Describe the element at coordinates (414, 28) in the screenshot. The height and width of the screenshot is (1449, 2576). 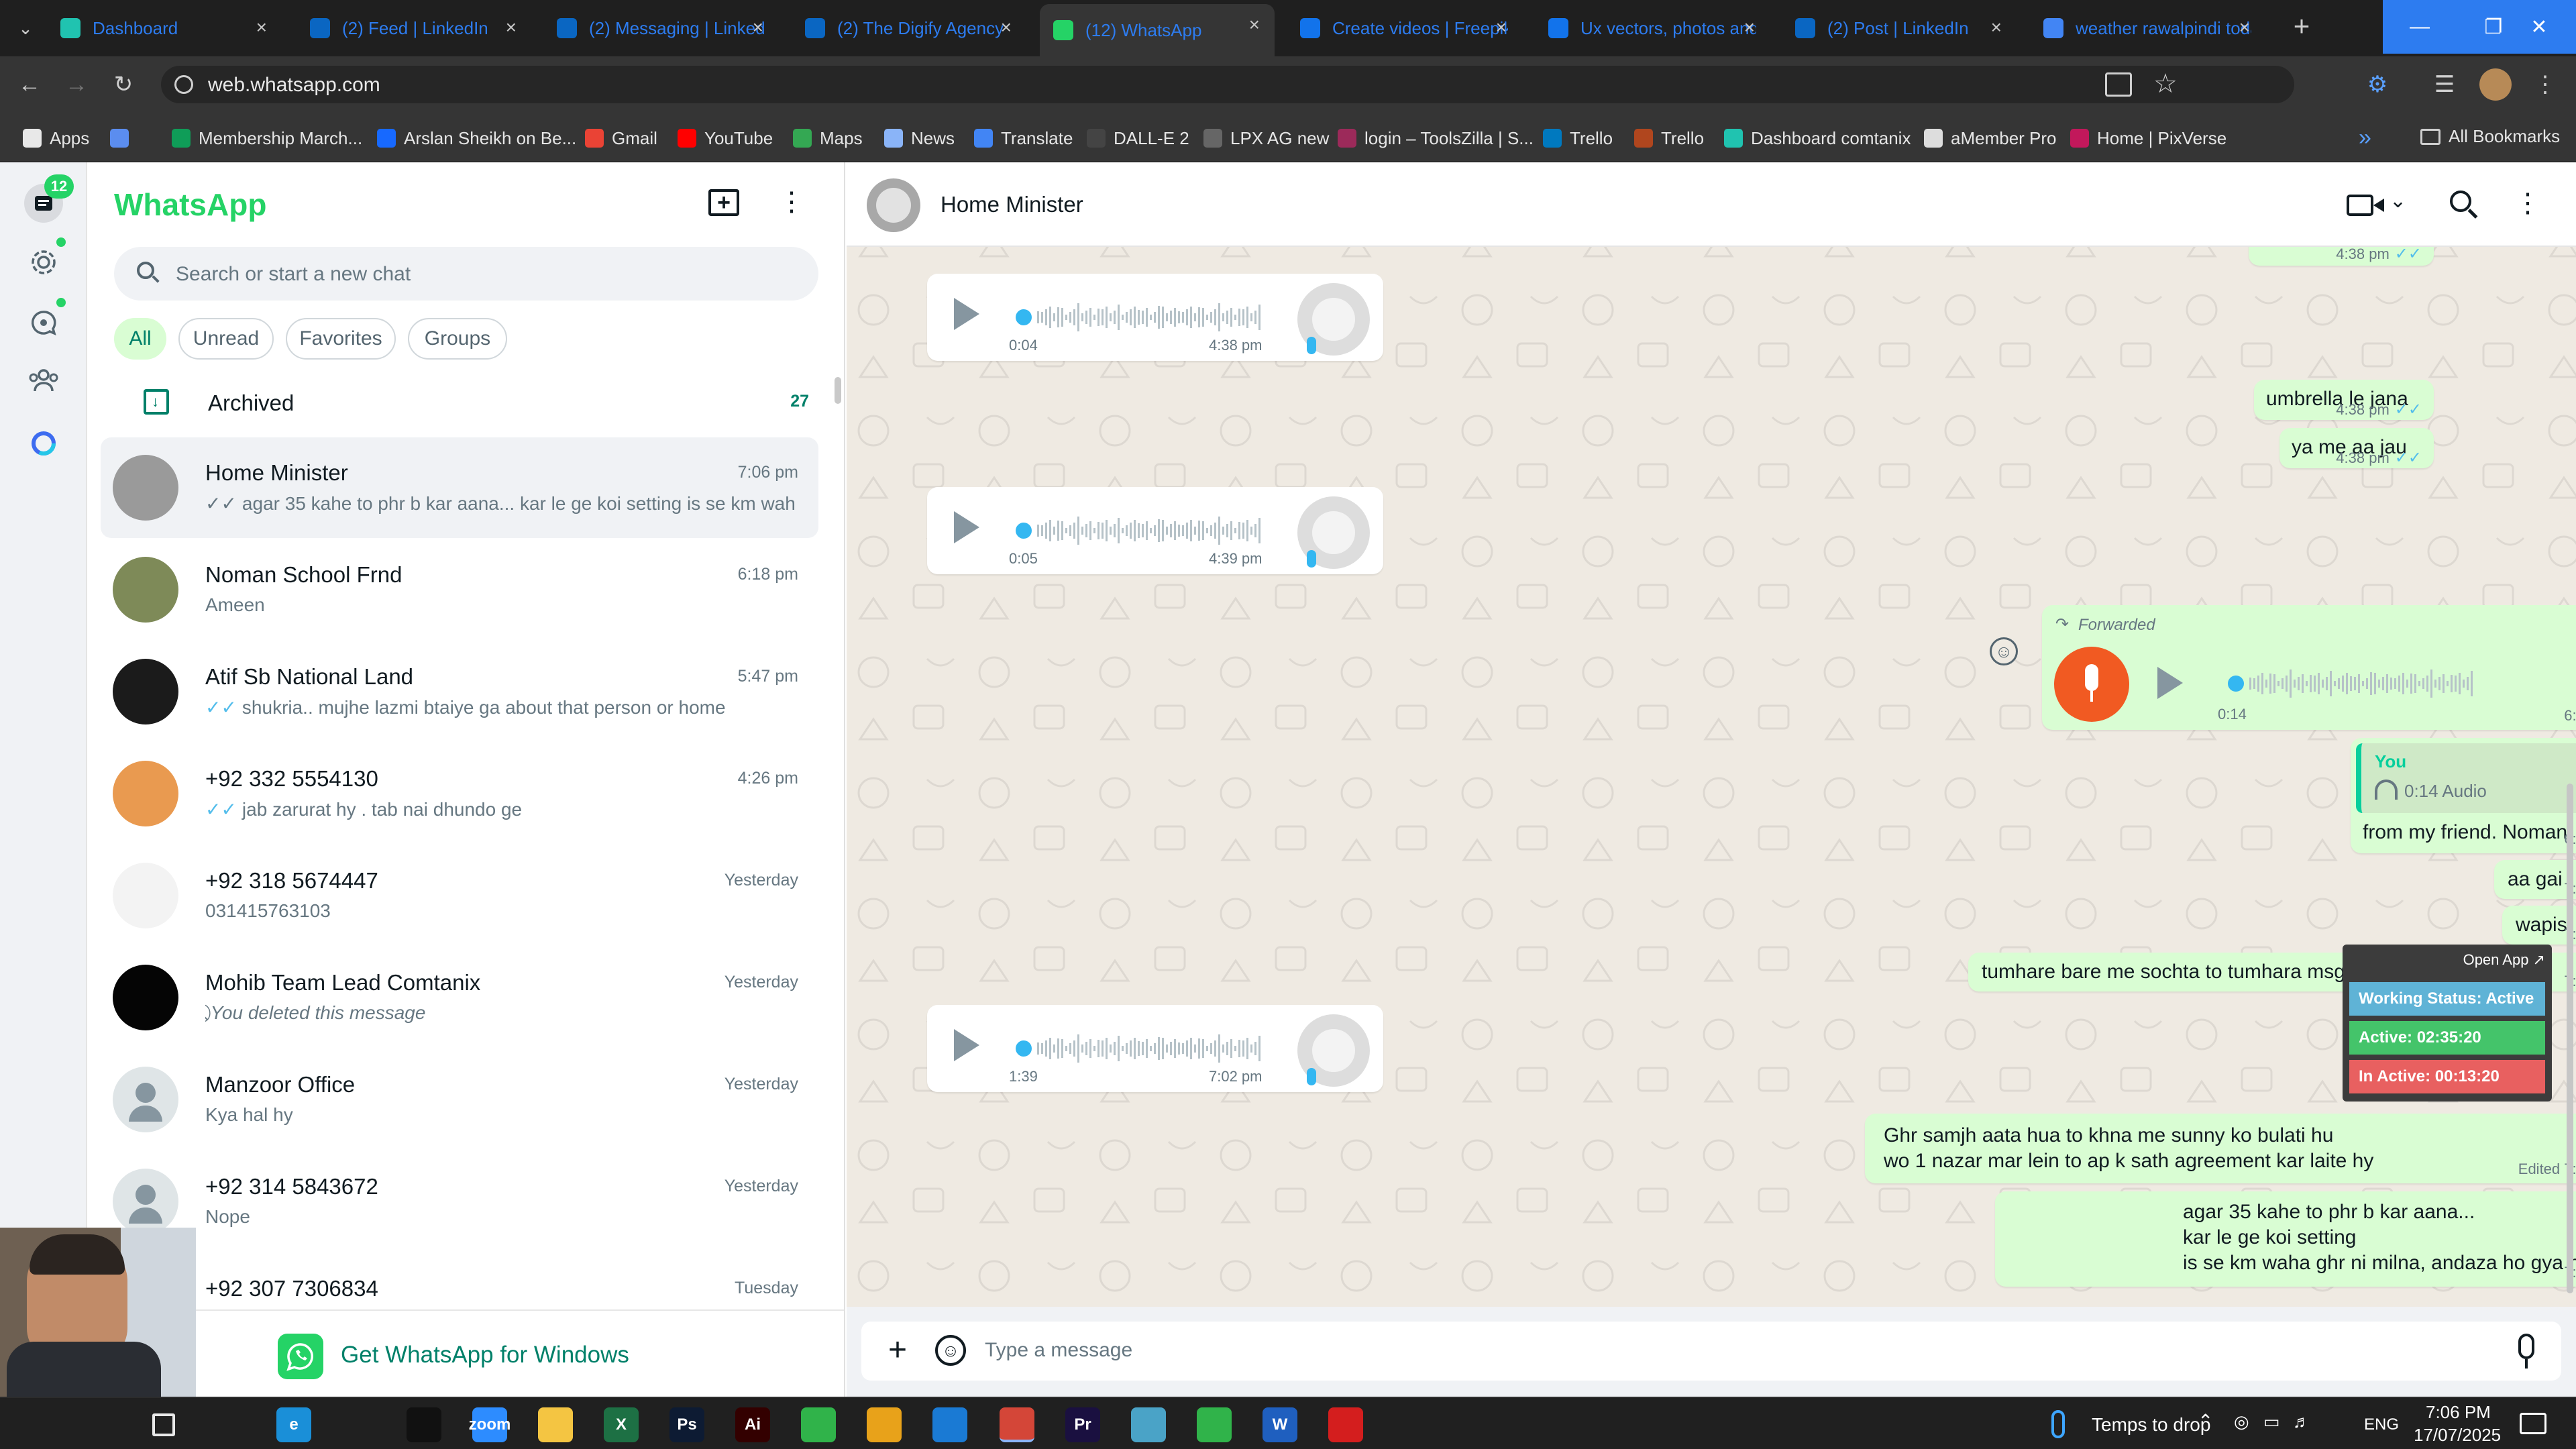
I see `browser-tab: (2) Feed | LinkedIn ×` at that location.